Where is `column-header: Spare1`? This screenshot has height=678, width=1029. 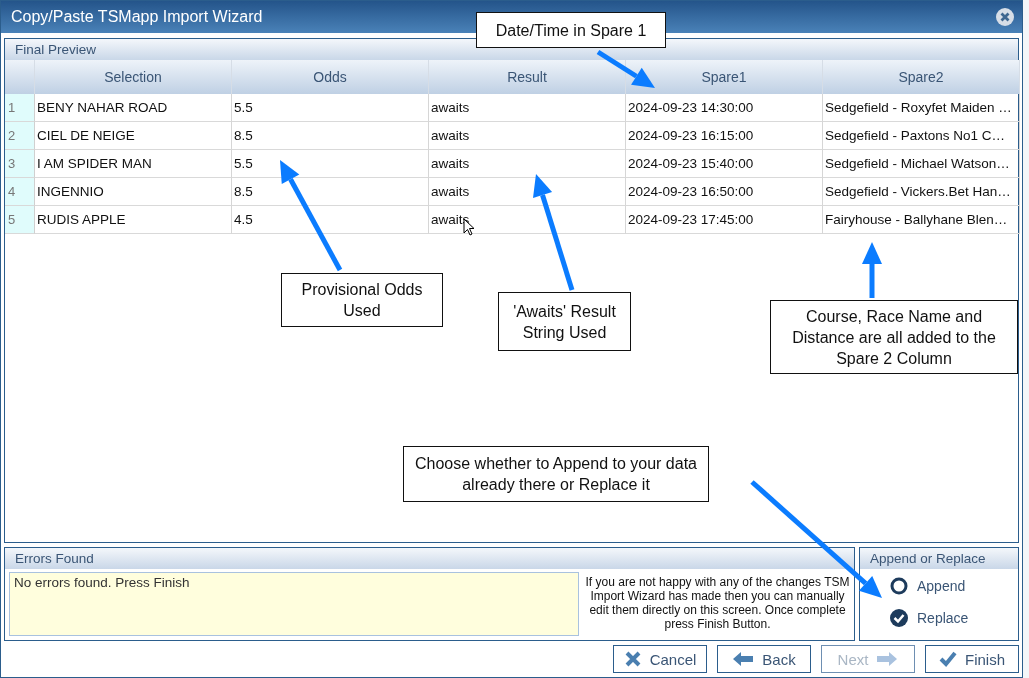
column-header: Spare1 is located at coordinates (724, 77).